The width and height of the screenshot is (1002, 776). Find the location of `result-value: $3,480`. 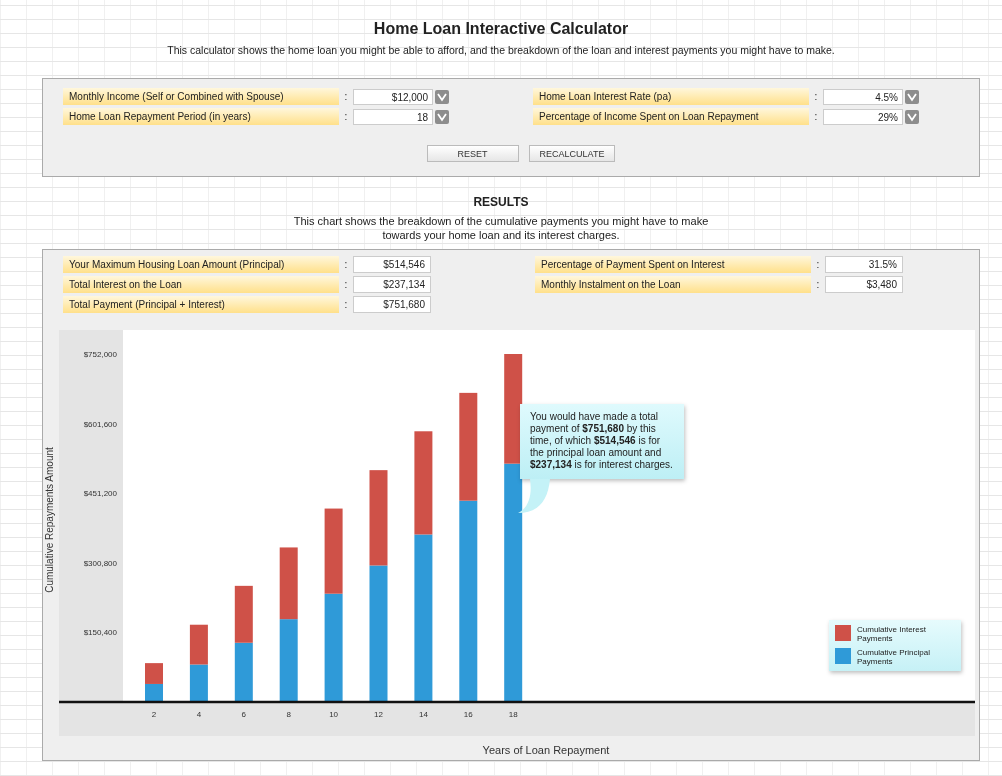

result-value: $3,480 is located at coordinates (864, 284).